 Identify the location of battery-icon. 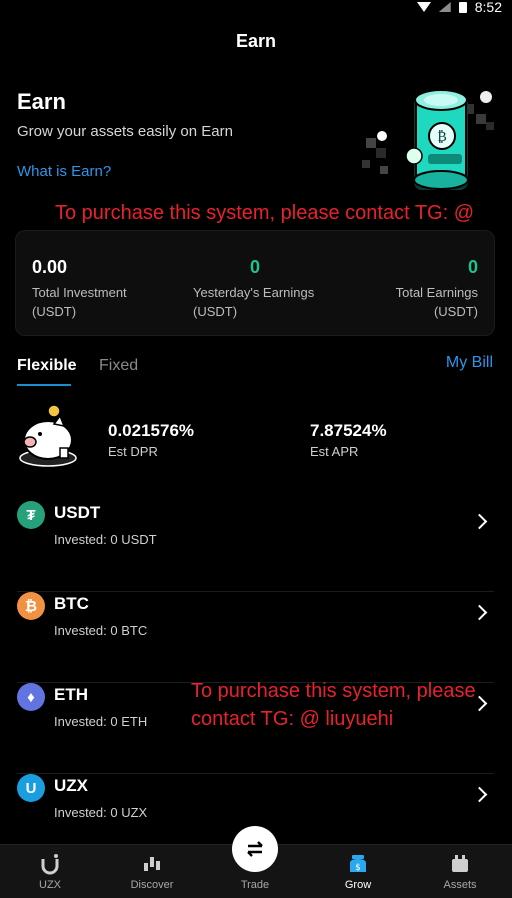
(462, 7).